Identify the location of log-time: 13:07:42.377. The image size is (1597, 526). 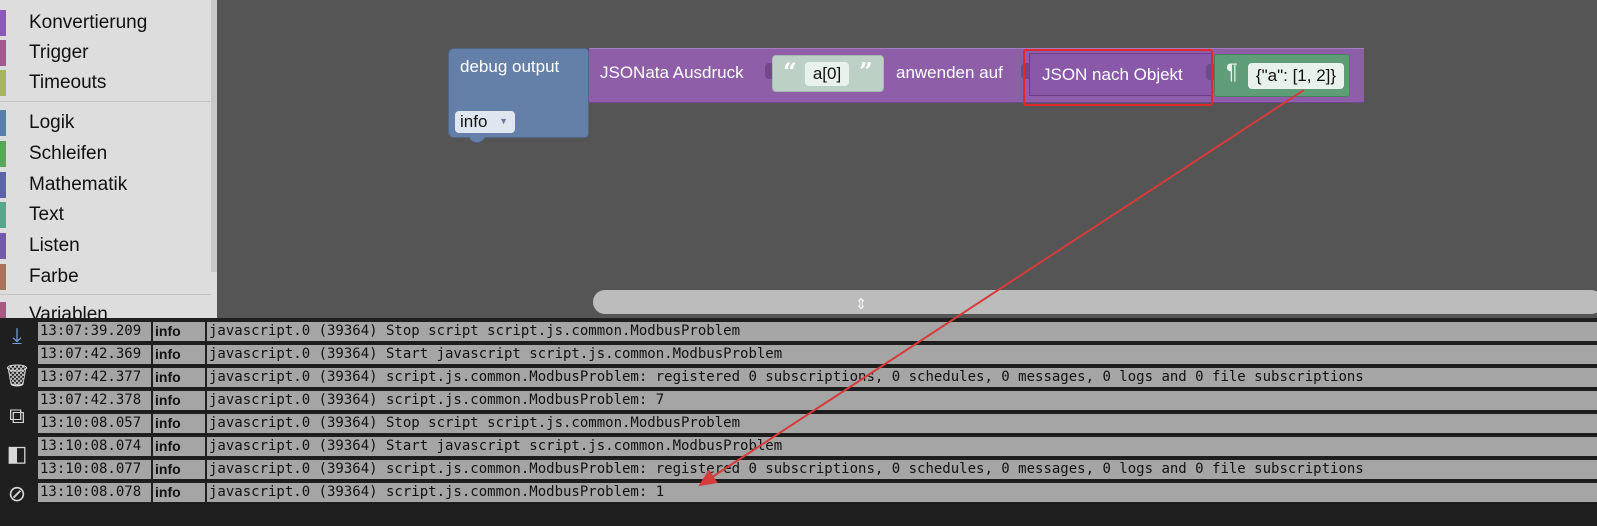
(94, 377).